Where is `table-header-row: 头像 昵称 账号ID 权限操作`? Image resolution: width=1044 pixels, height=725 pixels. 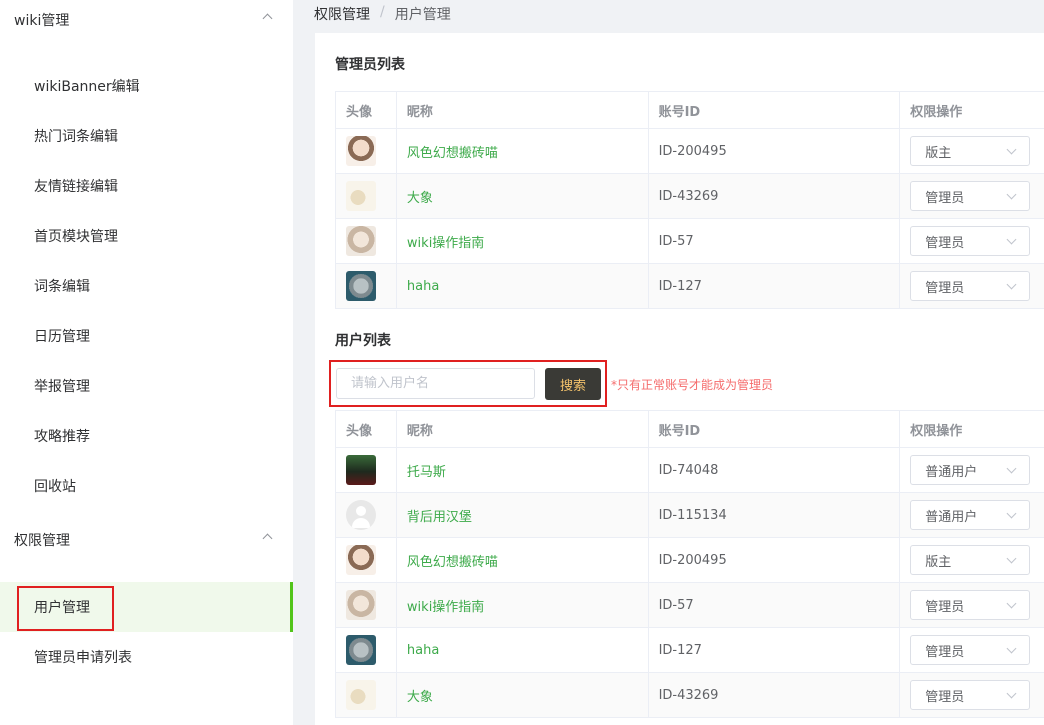
table-header-row: 头像 昵称 账号ID 权限操作 is located at coordinates (690, 429).